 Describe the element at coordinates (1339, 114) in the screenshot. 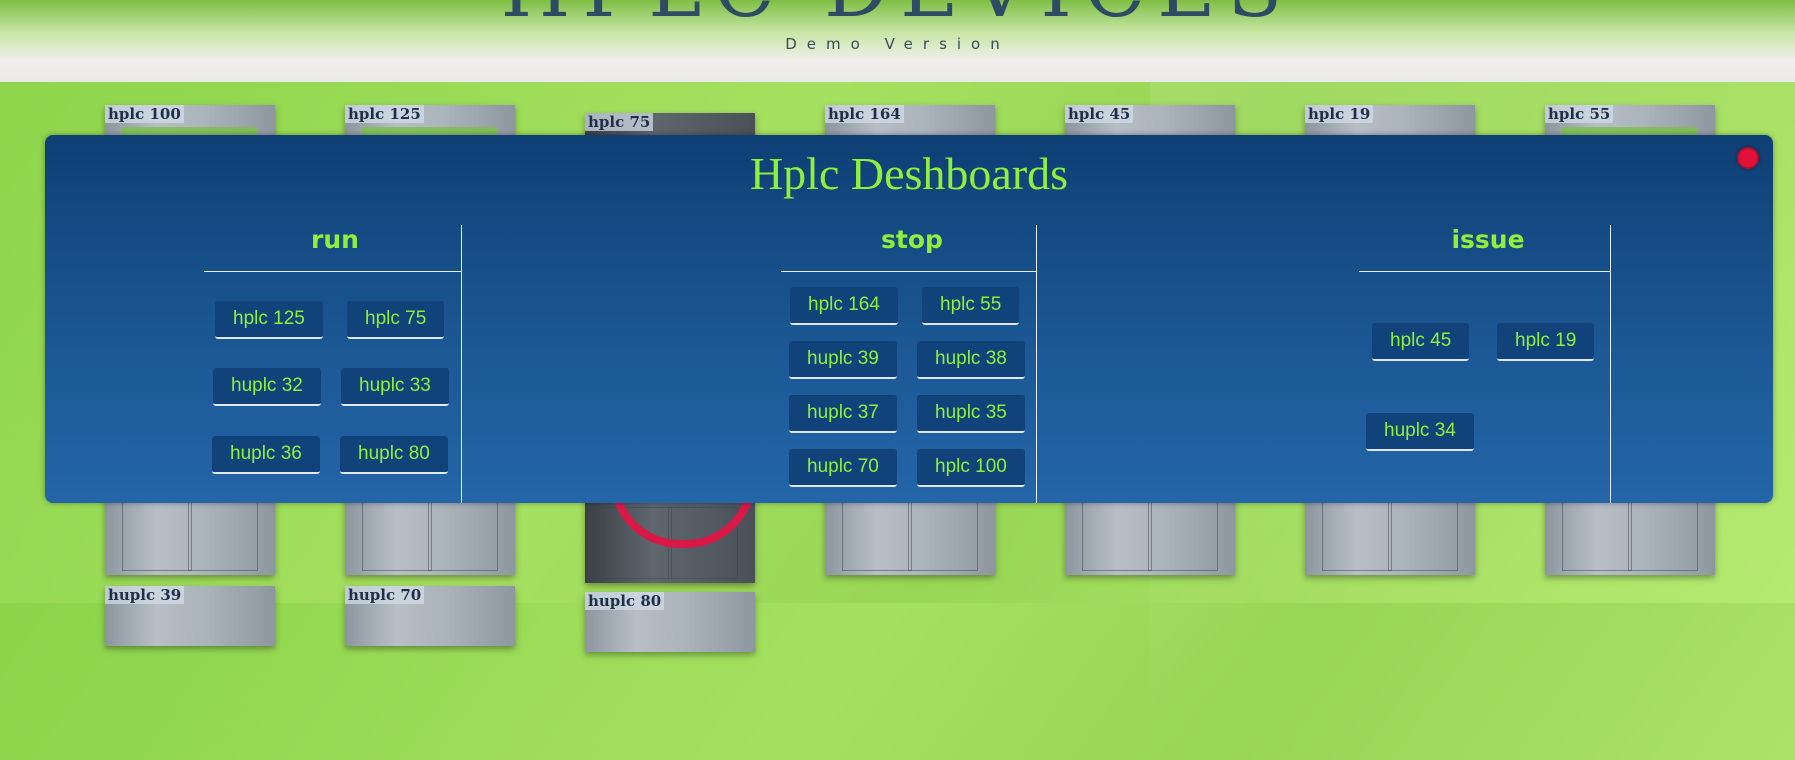

I see `device-label: hplc 19` at that location.